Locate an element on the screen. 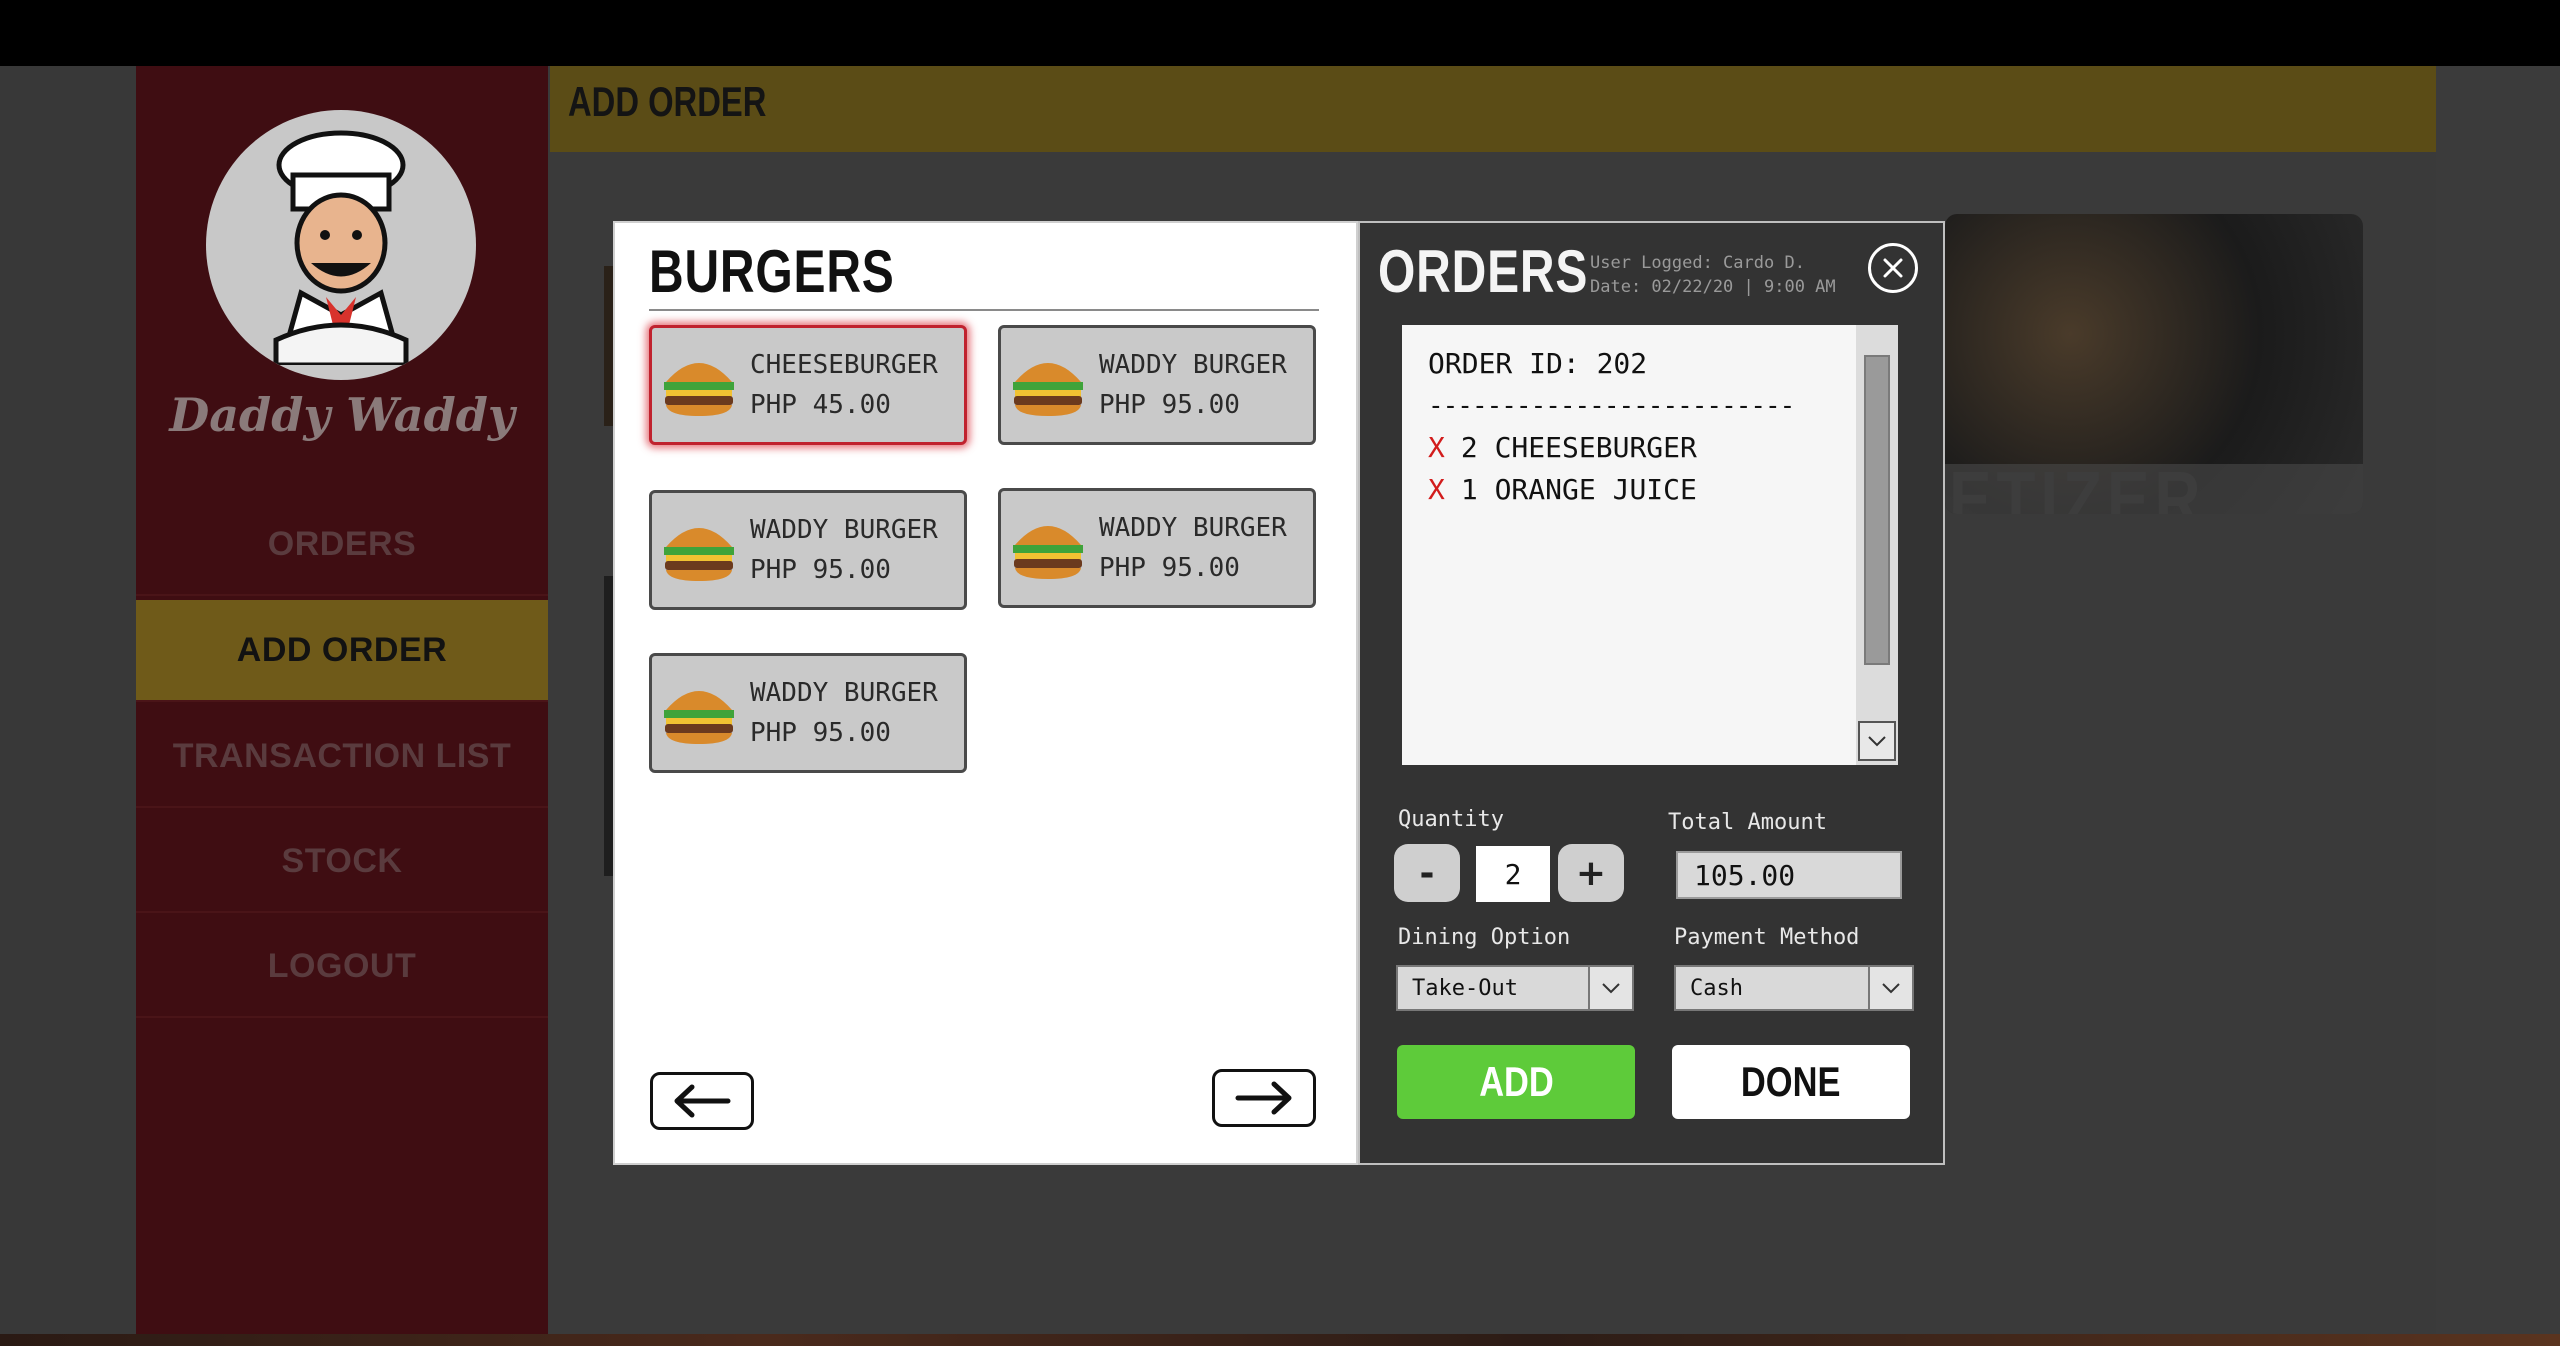  menu-item-price: PHP 45.00 is located at coordinates (820, 405).